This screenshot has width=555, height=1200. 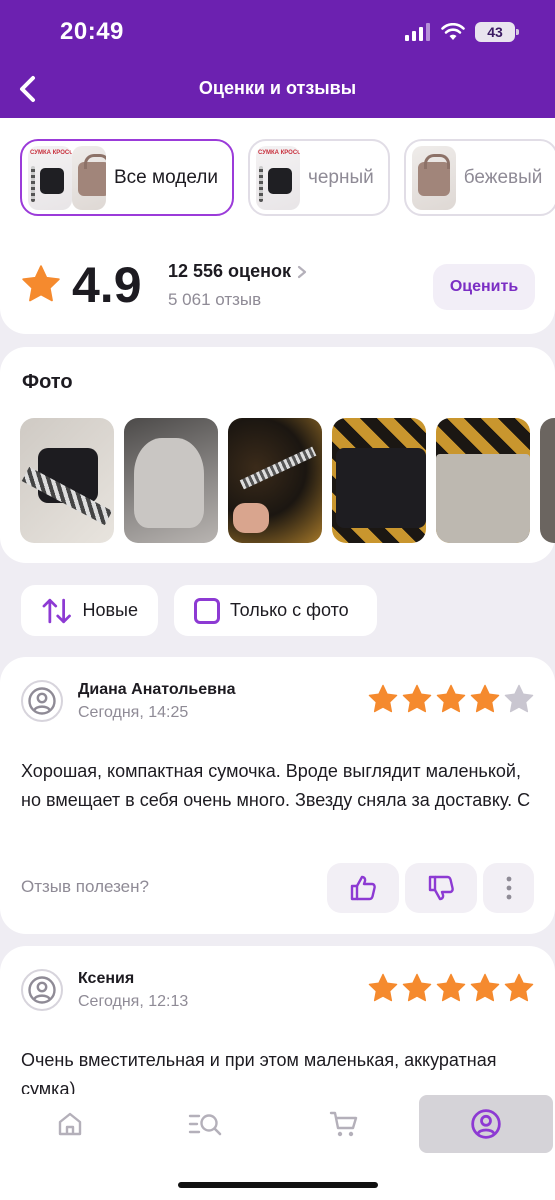 I want to click on photo-only-filter: Только с фото, so click(x=275, y=610).